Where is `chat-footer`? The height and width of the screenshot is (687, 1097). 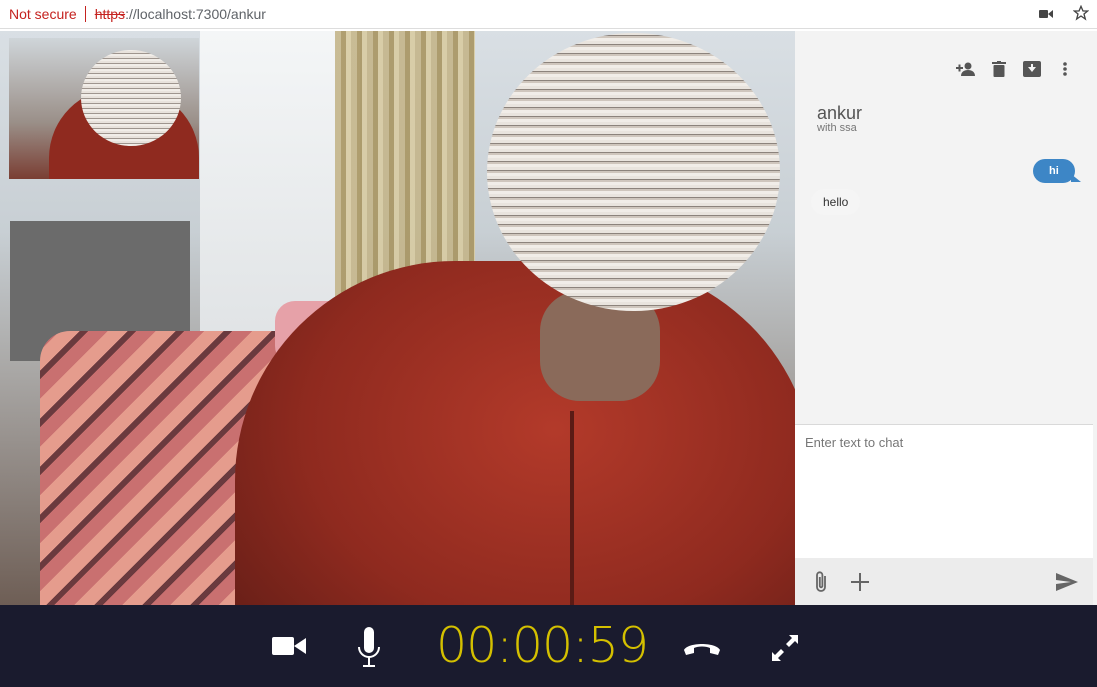 chat-footer is located at coordinates (944, 582).